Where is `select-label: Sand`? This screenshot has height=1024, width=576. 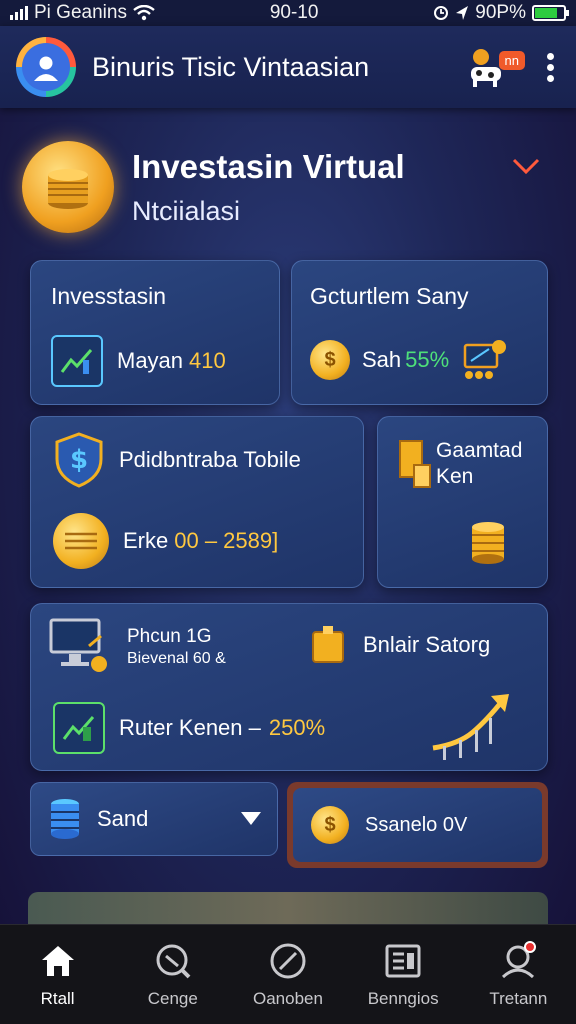 select-label: Sand is located at coordinates (123, 818).